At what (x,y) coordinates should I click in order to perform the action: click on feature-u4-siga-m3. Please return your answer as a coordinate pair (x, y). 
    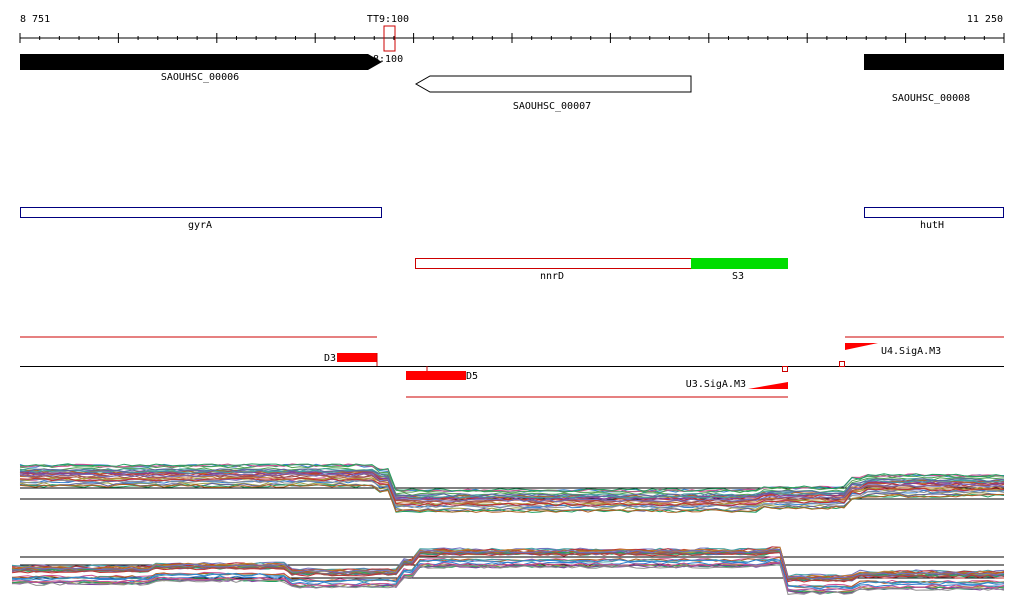
    Looking at the image, I should click on (861, 346).